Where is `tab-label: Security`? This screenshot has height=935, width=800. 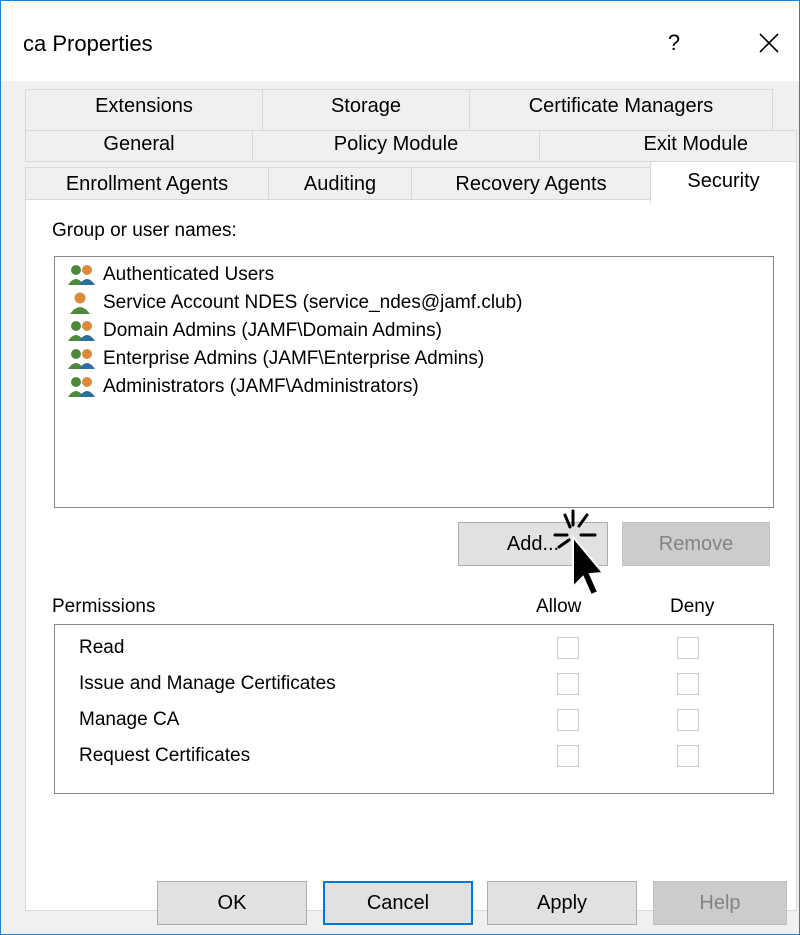
tab-label: Security is located at coordinates (723, 181).